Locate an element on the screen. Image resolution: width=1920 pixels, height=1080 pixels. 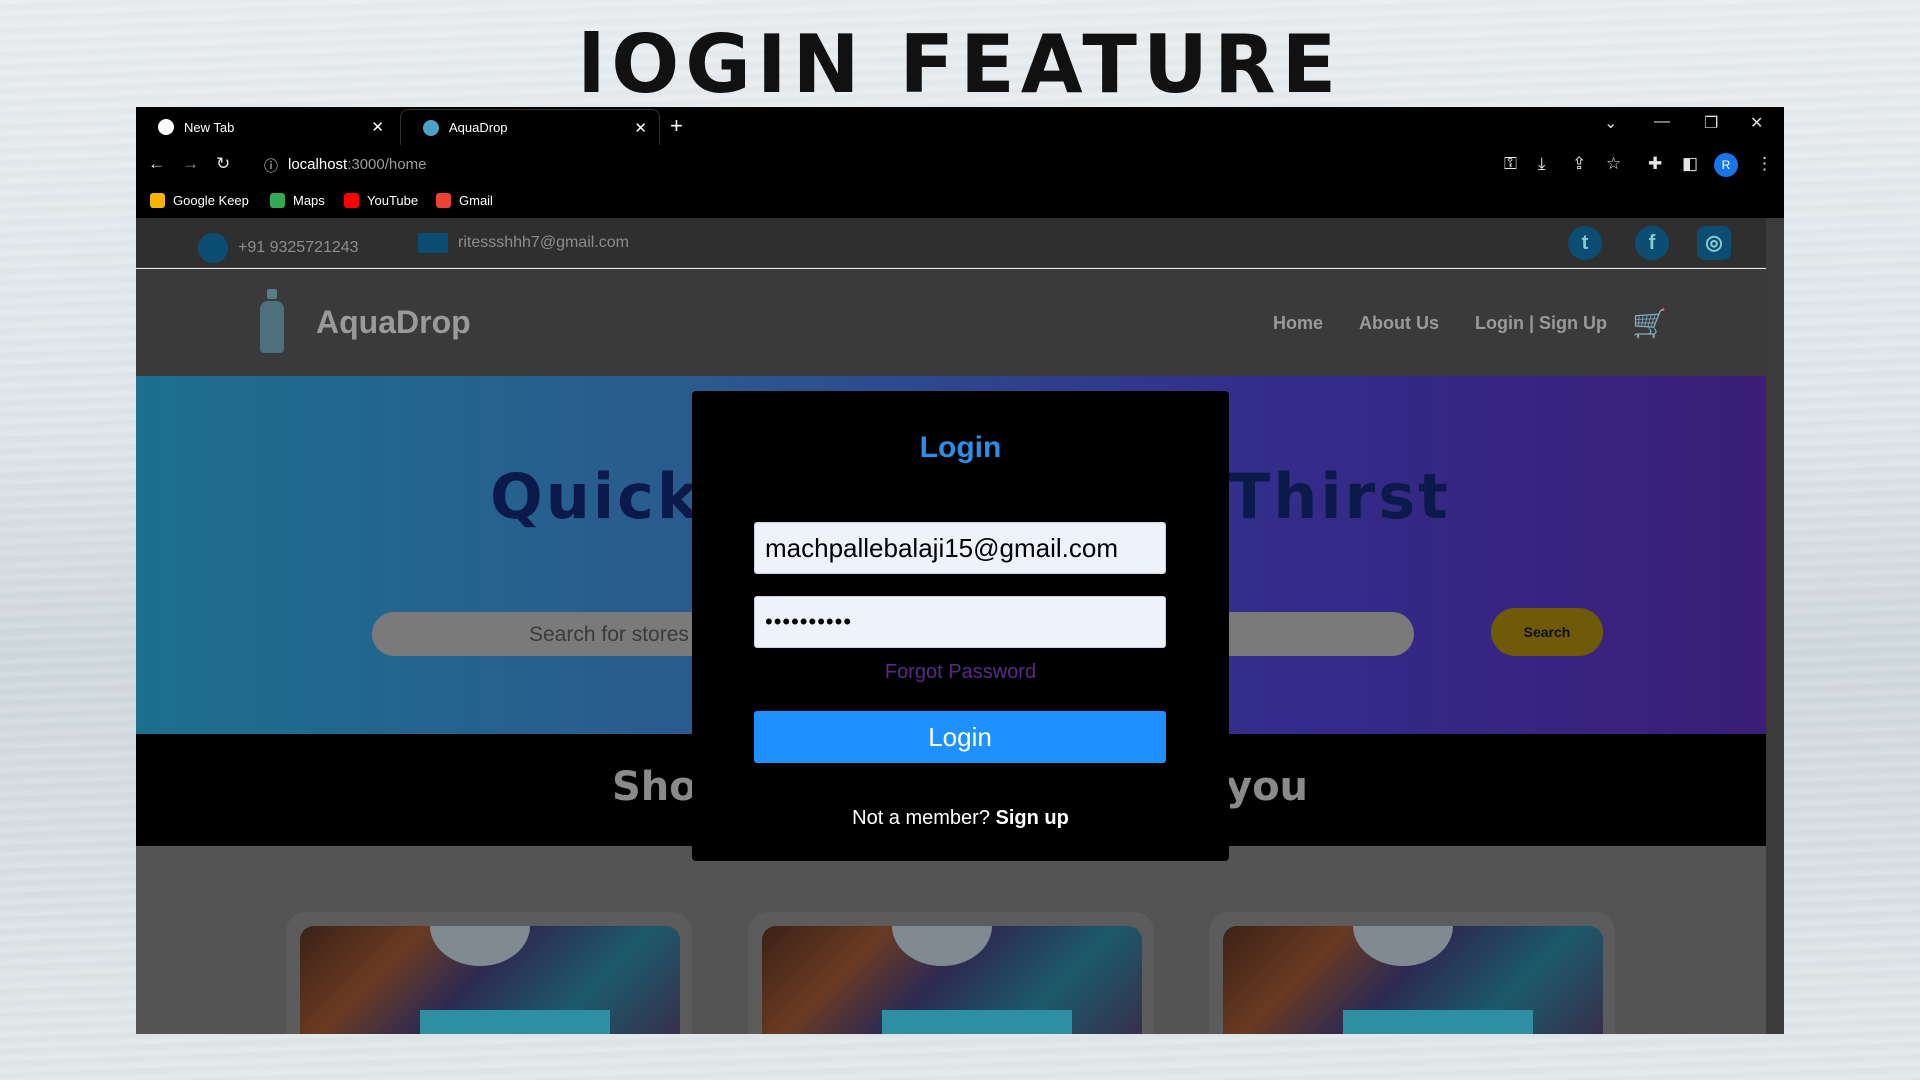
tab-bar: New Tab ✕ AquaDrop ✕ + ⌄ — ❐ ✕ is located at coordinates (960, 126).